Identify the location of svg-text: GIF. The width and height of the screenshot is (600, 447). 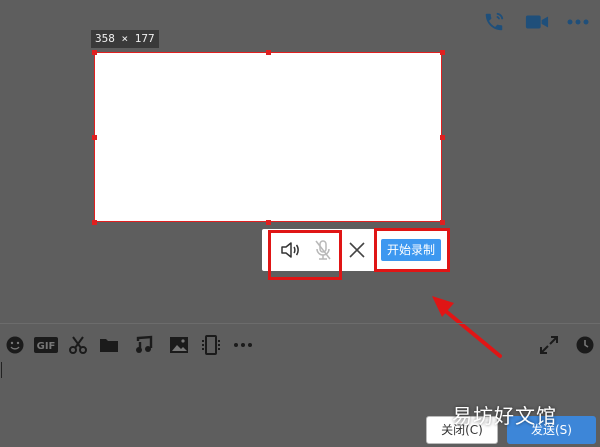
(46, 346).